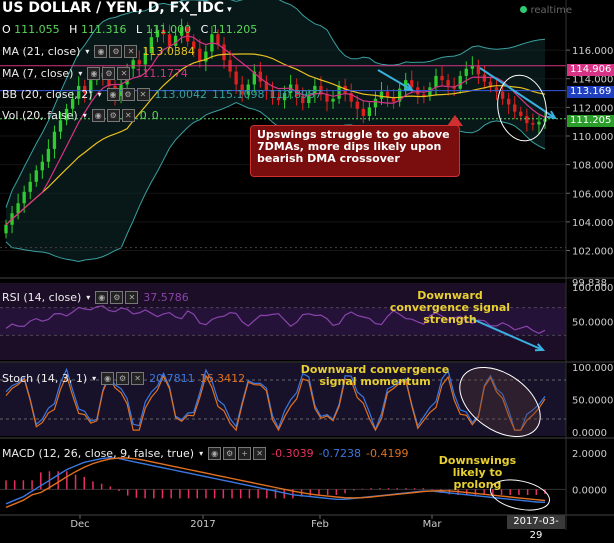  I want to click on bb-upper-value: 115.1098, so click(238, 94).